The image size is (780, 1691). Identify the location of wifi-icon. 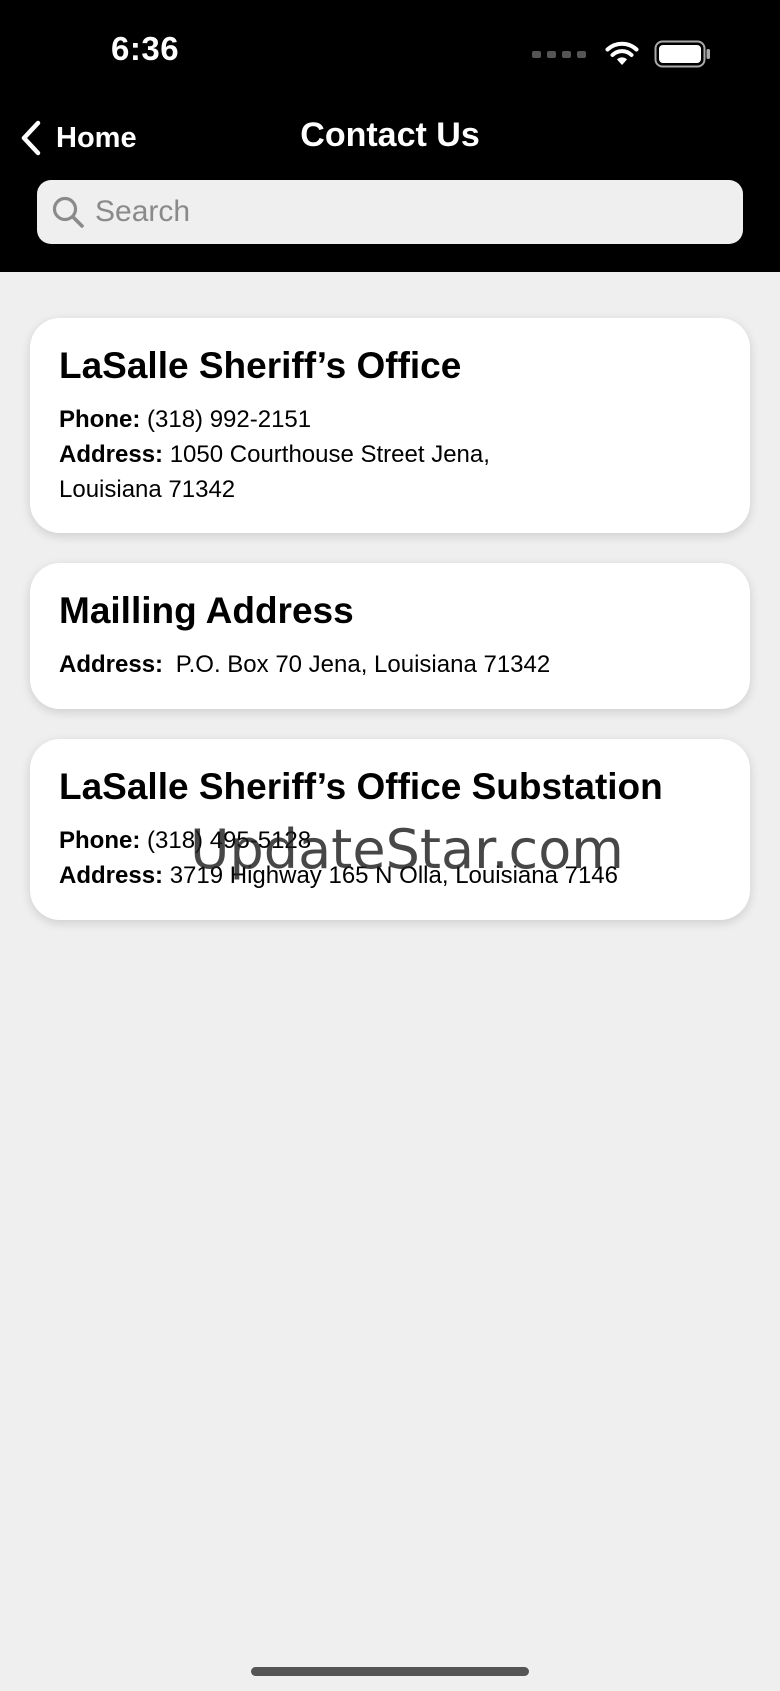
(622, 53).